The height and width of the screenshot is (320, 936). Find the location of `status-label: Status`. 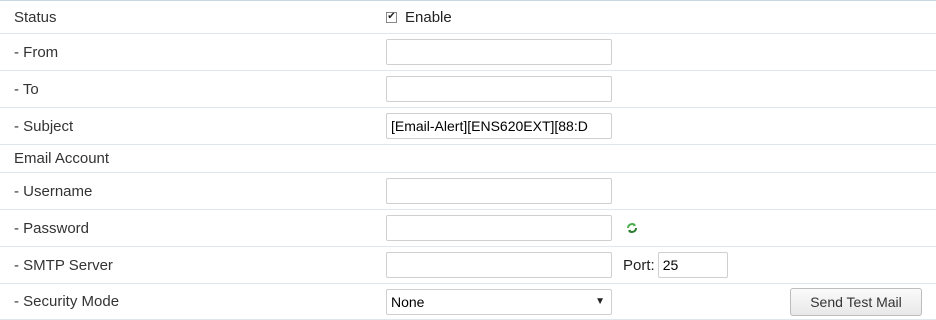

status-label: Status is located at coordinates (35, 17).